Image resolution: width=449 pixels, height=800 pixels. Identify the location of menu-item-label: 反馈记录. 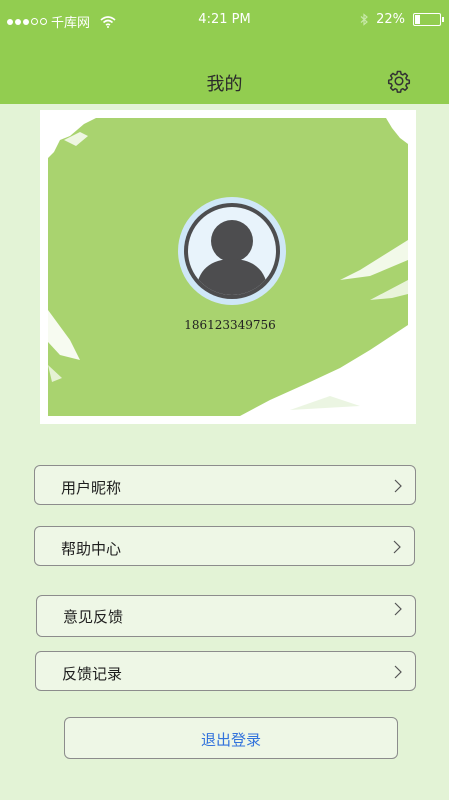
(92, 674).